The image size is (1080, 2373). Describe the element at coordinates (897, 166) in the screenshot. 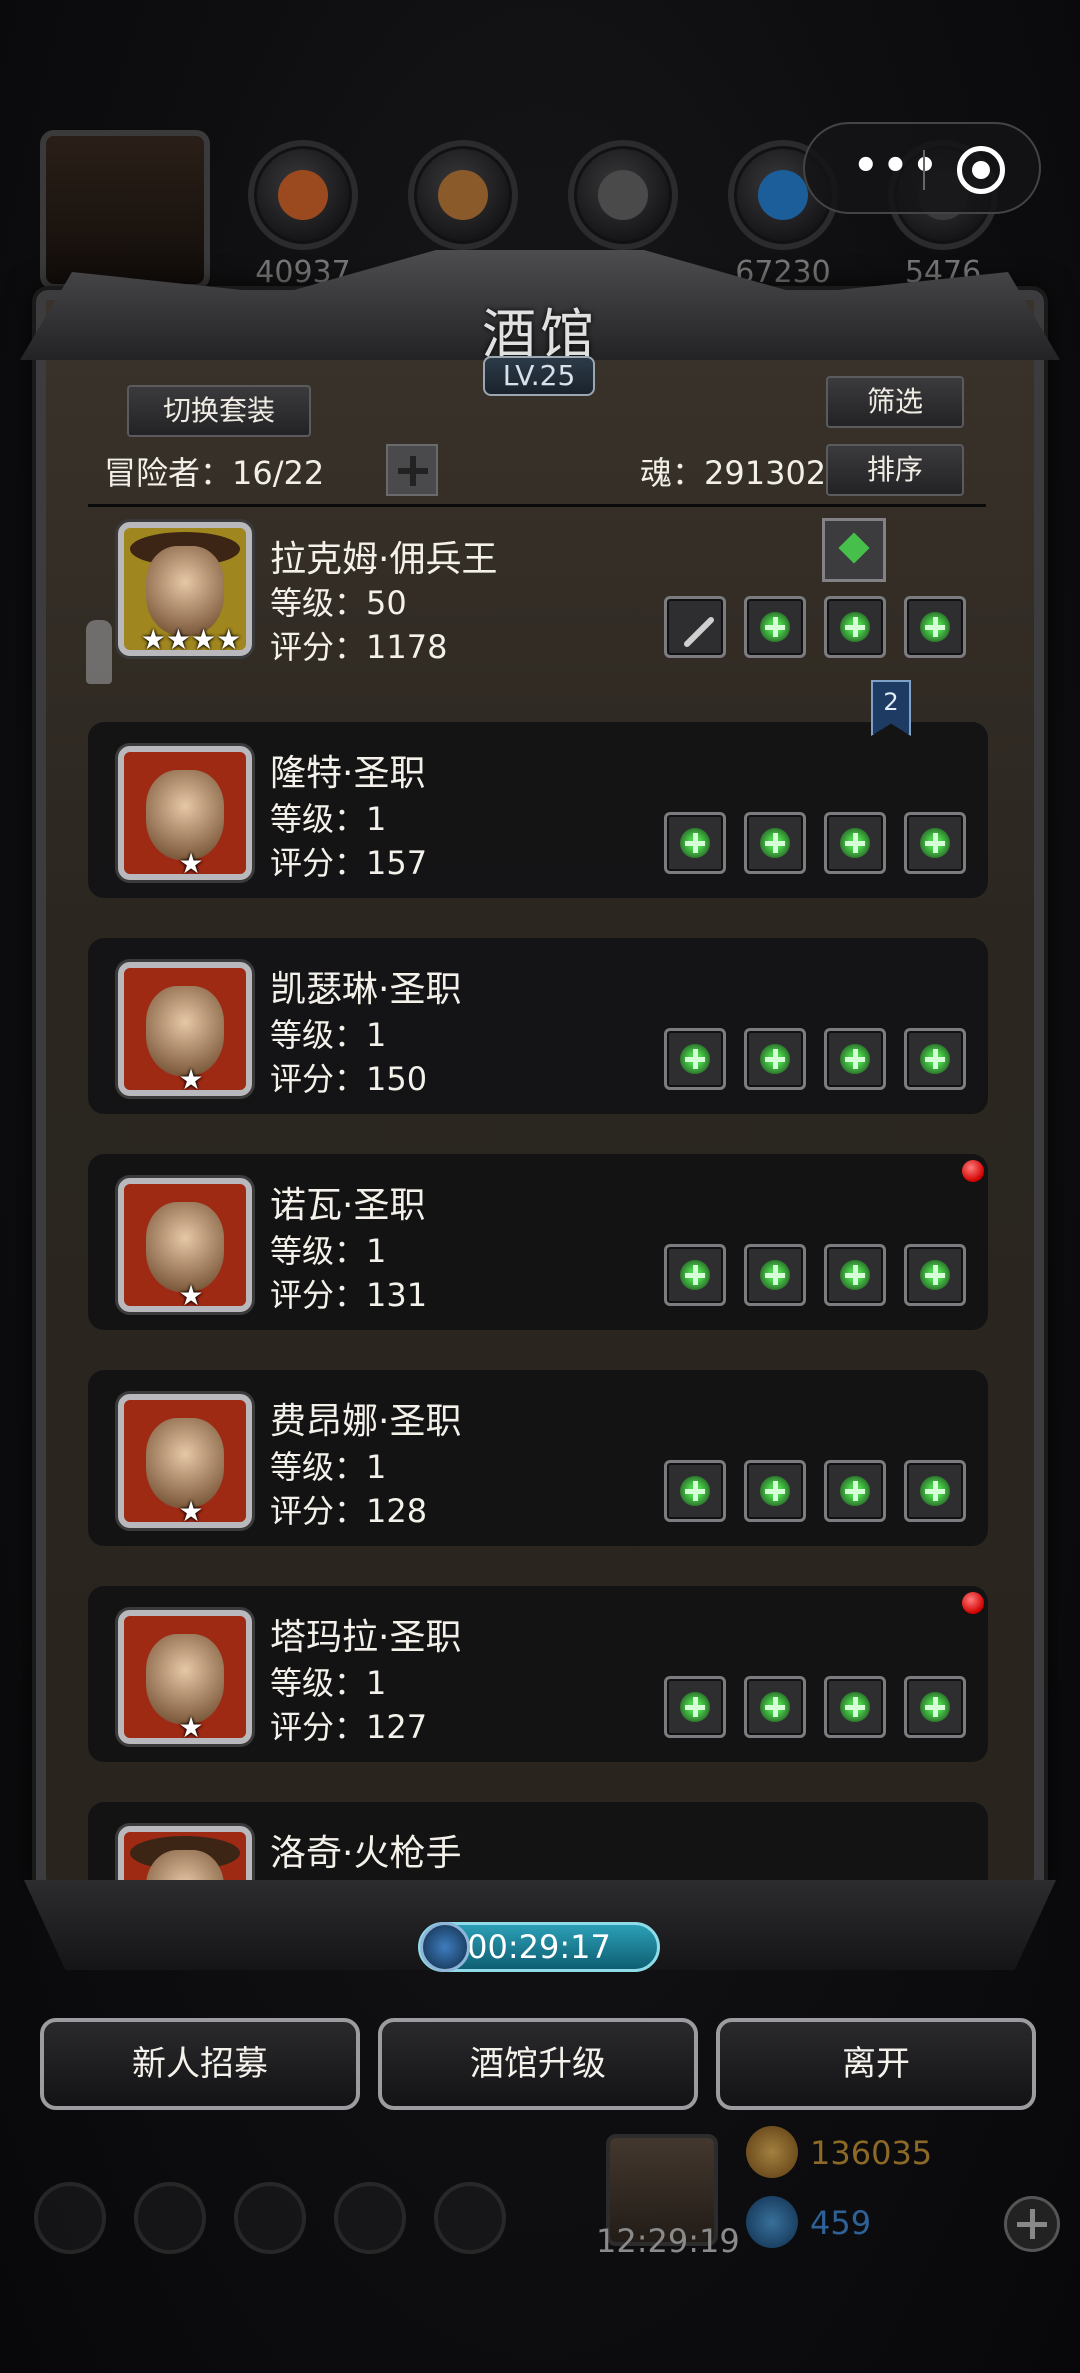

I see `more-dots-icon: •••` at that location.